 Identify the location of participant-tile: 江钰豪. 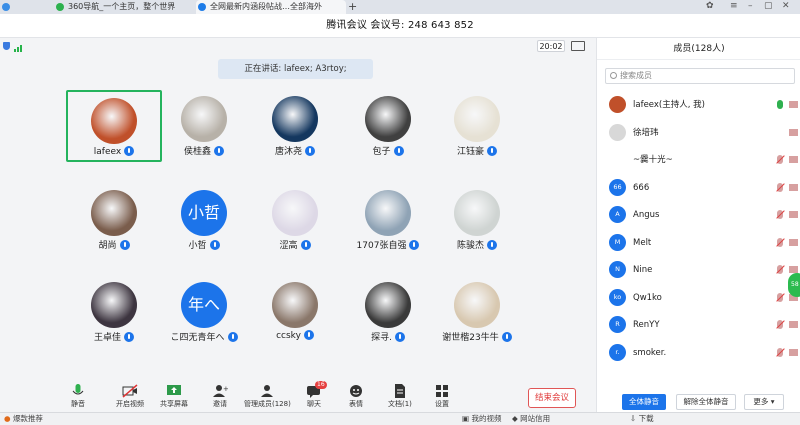
(477, 126).